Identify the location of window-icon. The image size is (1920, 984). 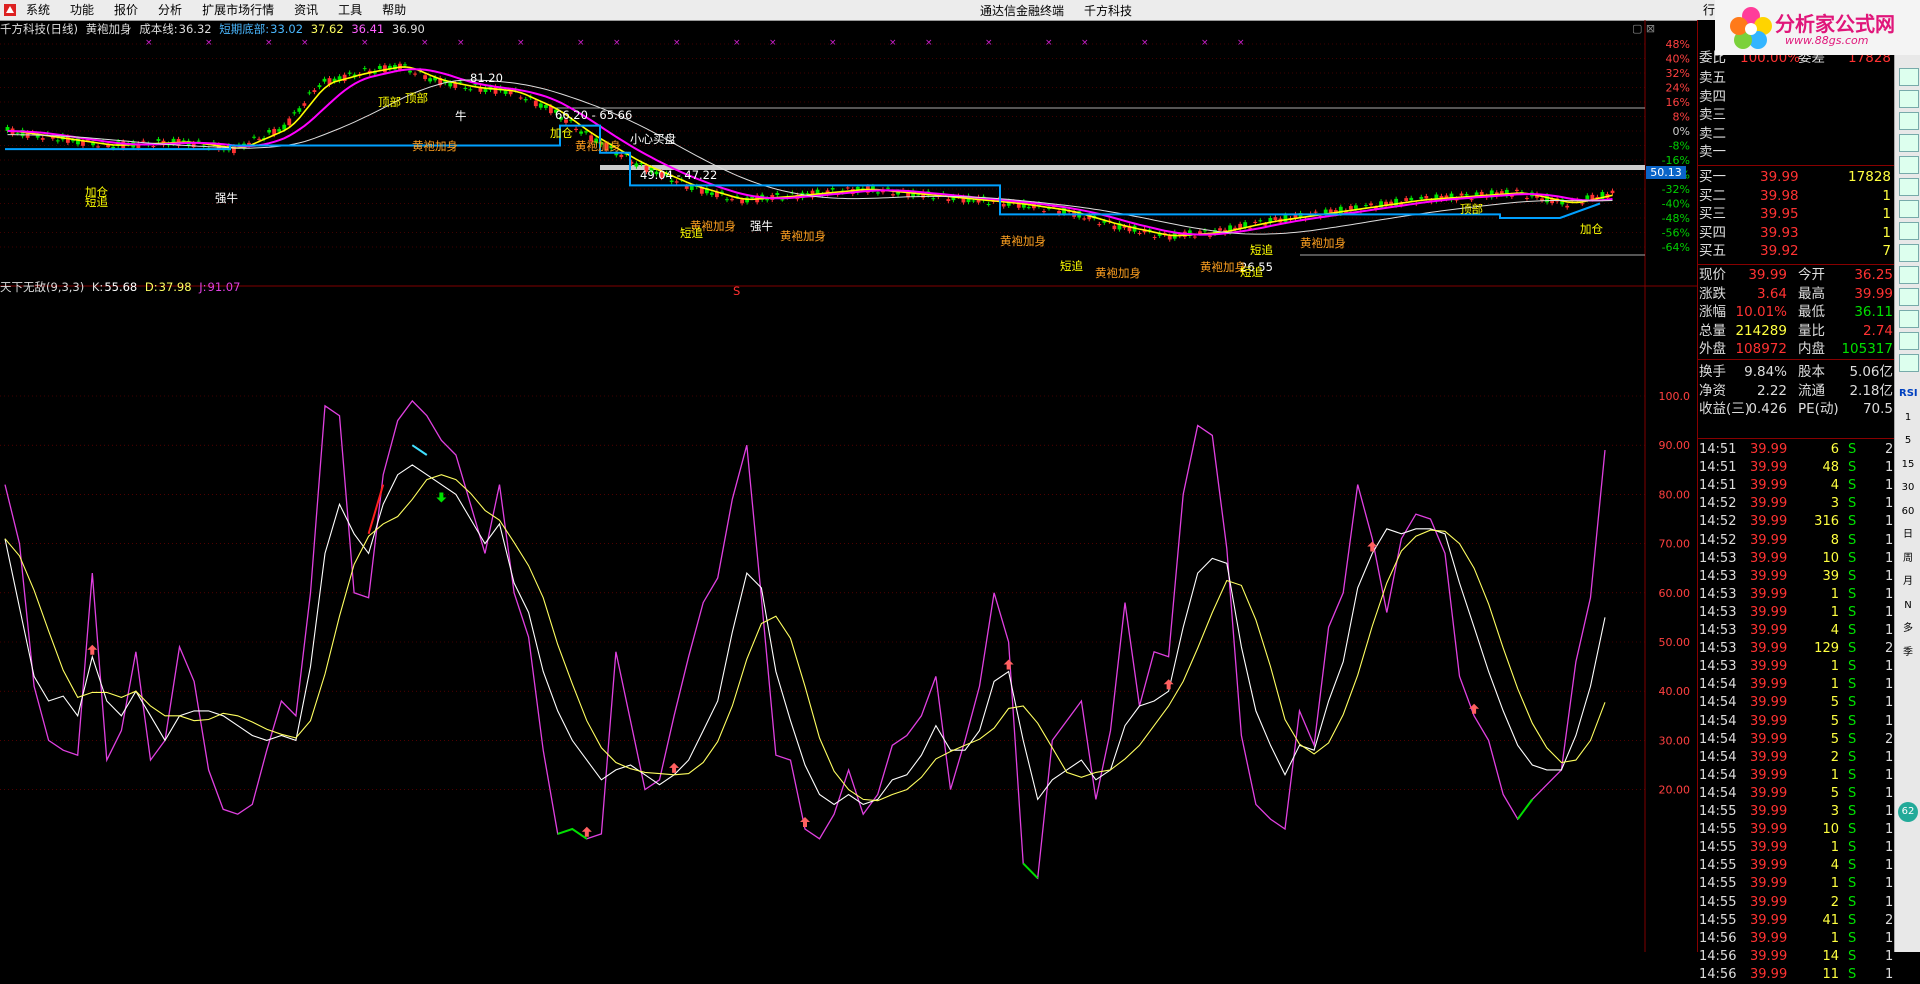
(1909, 275).